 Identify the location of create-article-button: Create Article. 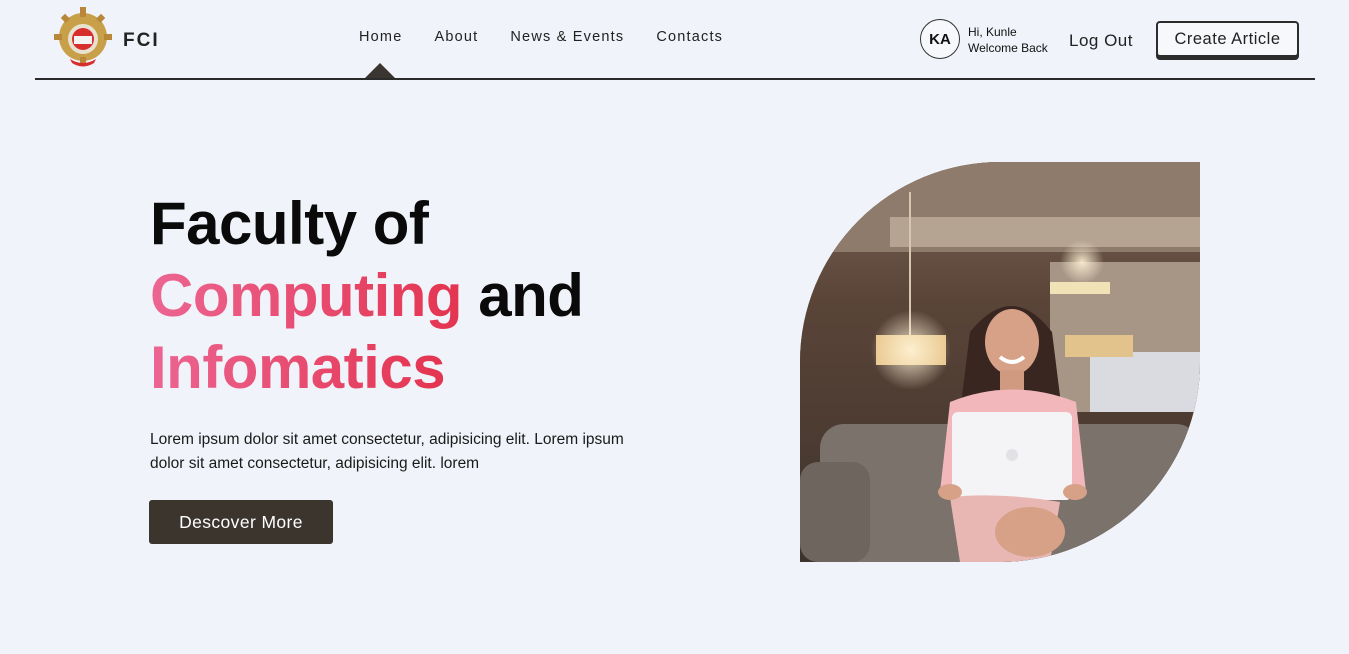
(1227, 39).